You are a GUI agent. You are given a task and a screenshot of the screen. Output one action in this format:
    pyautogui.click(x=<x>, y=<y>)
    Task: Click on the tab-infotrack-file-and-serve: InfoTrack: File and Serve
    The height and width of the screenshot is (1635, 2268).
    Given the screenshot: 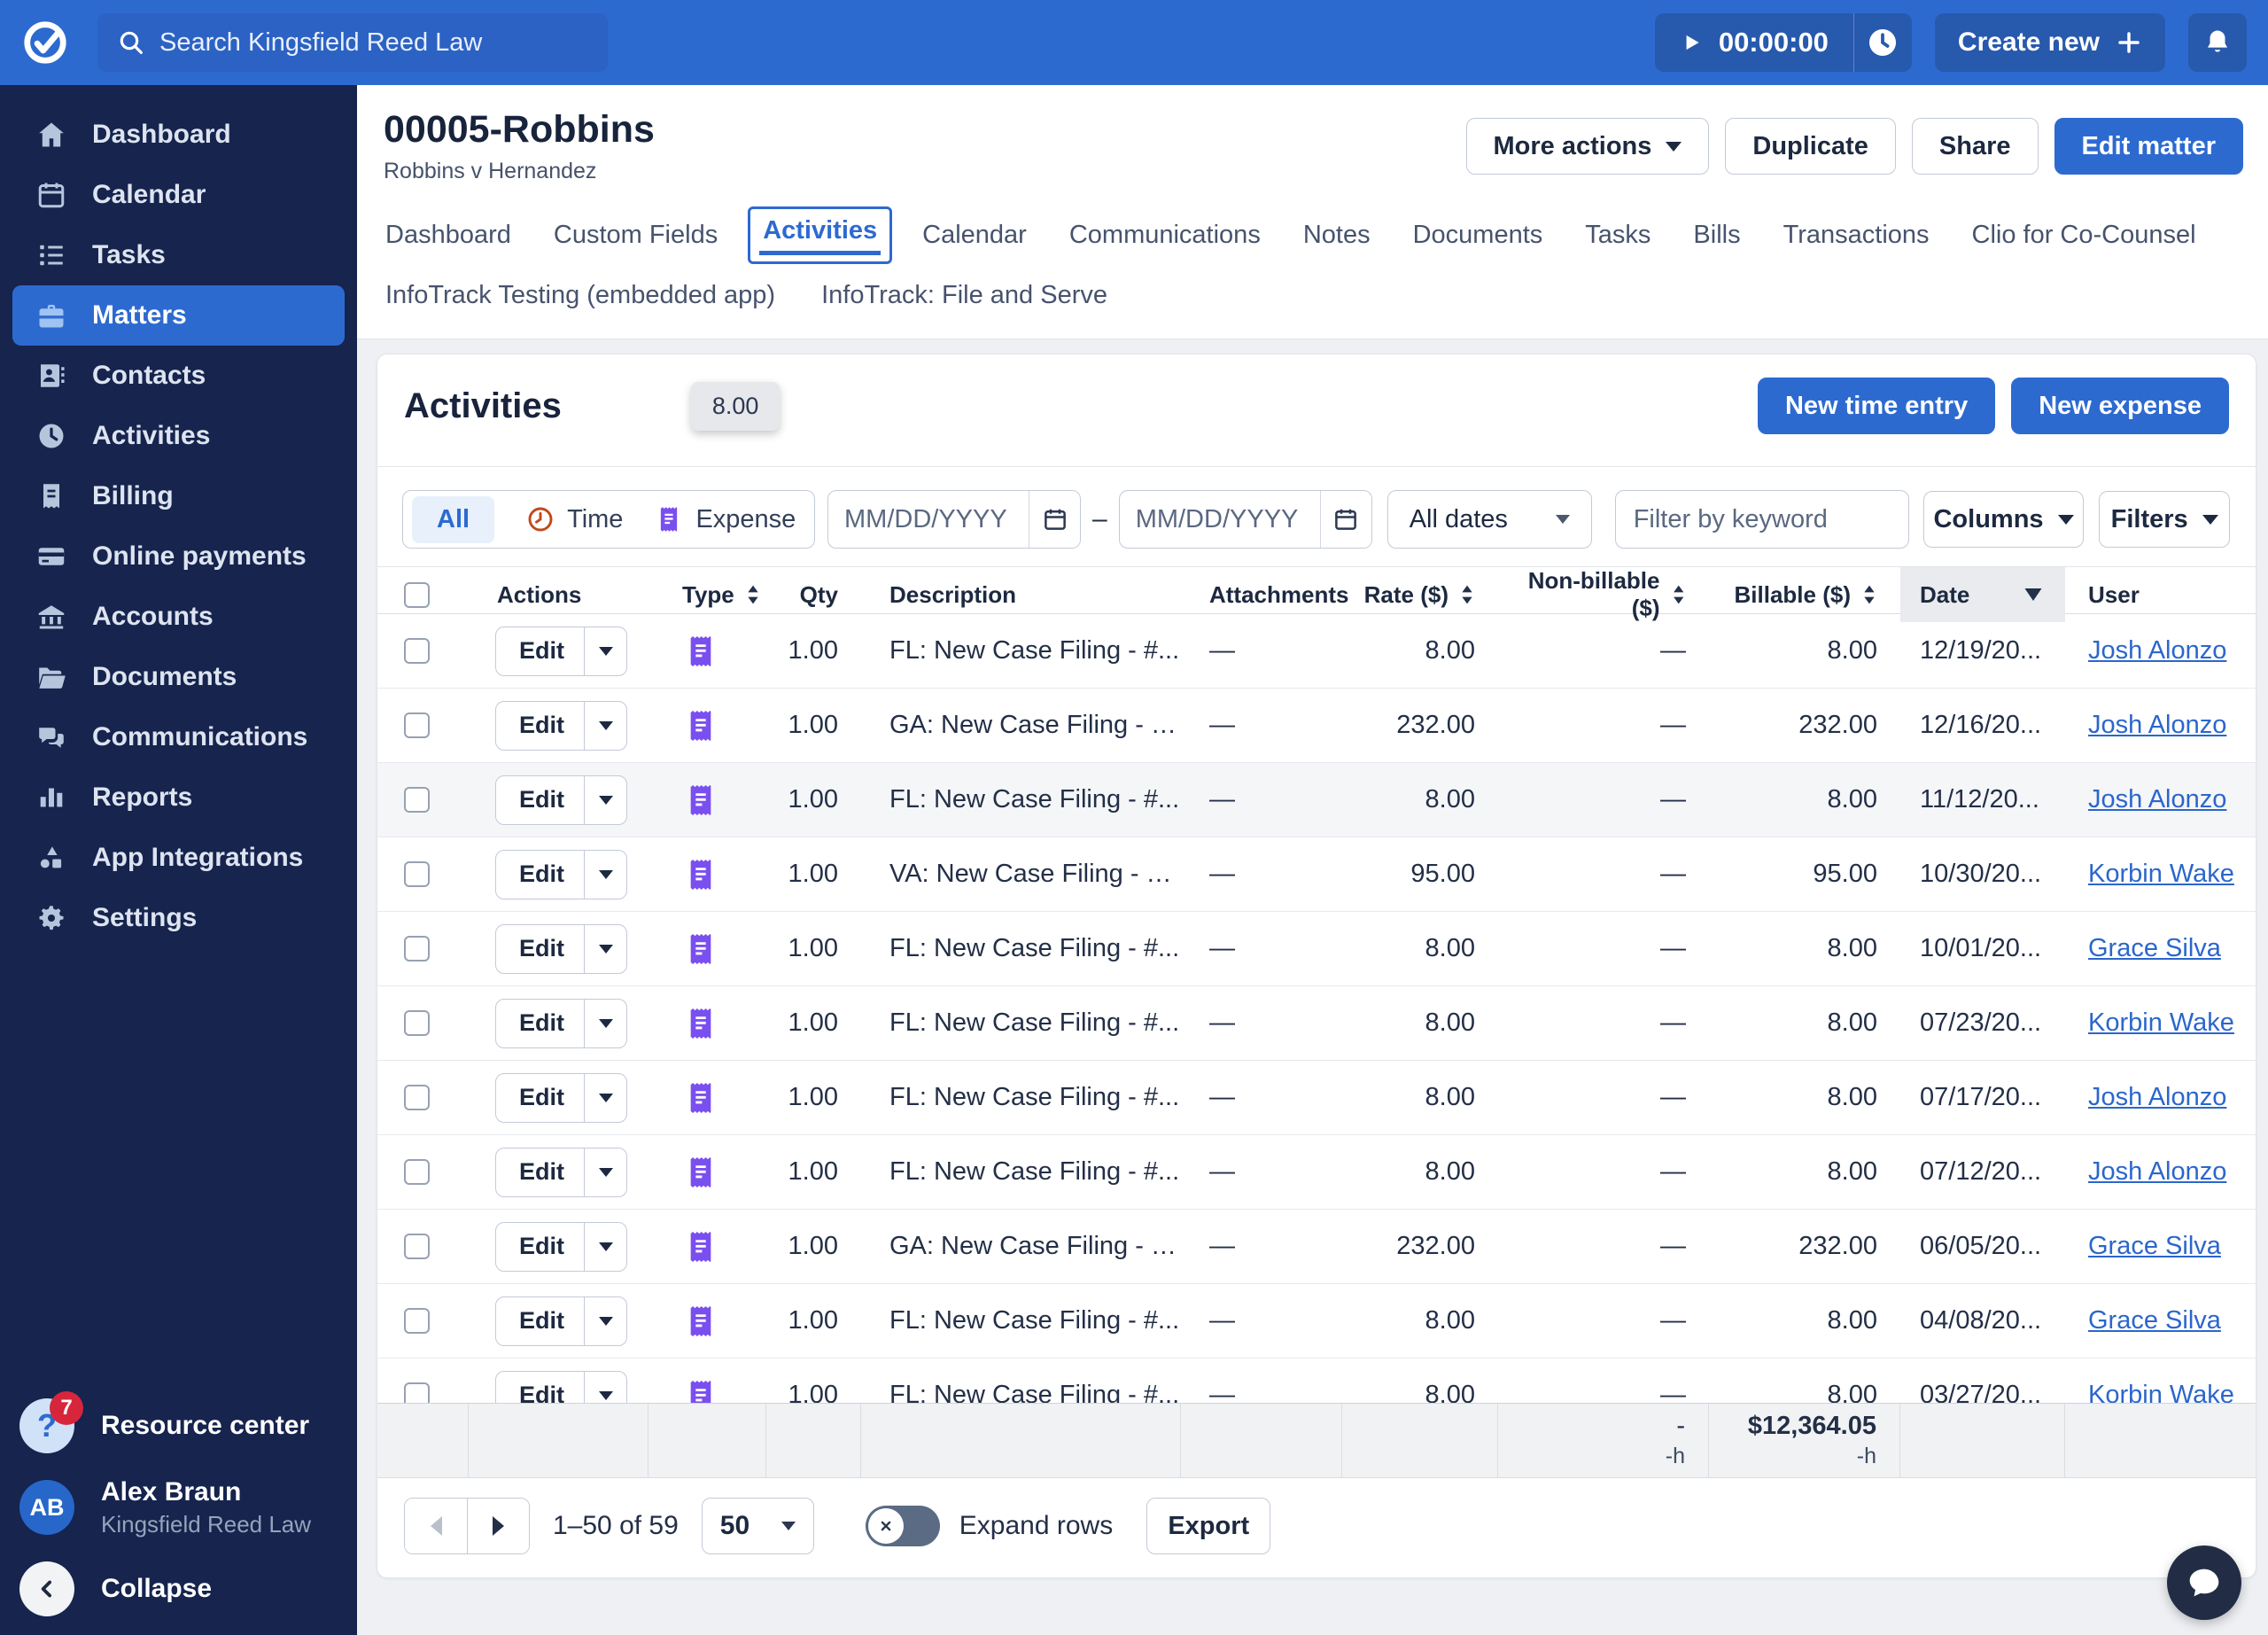 What is the action you would take?
    pyautogui.click(x=964, y=295)
    